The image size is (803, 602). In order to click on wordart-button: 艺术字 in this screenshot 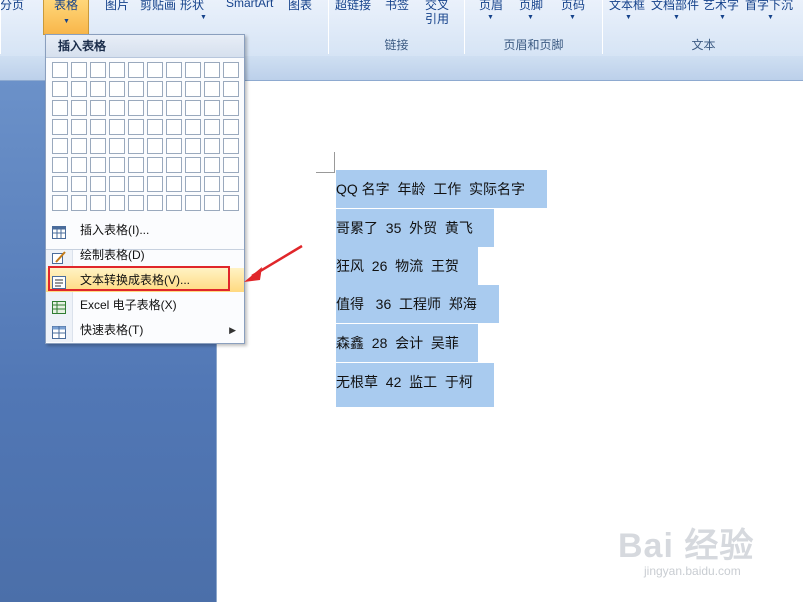, I will do `click(721, 6)`.